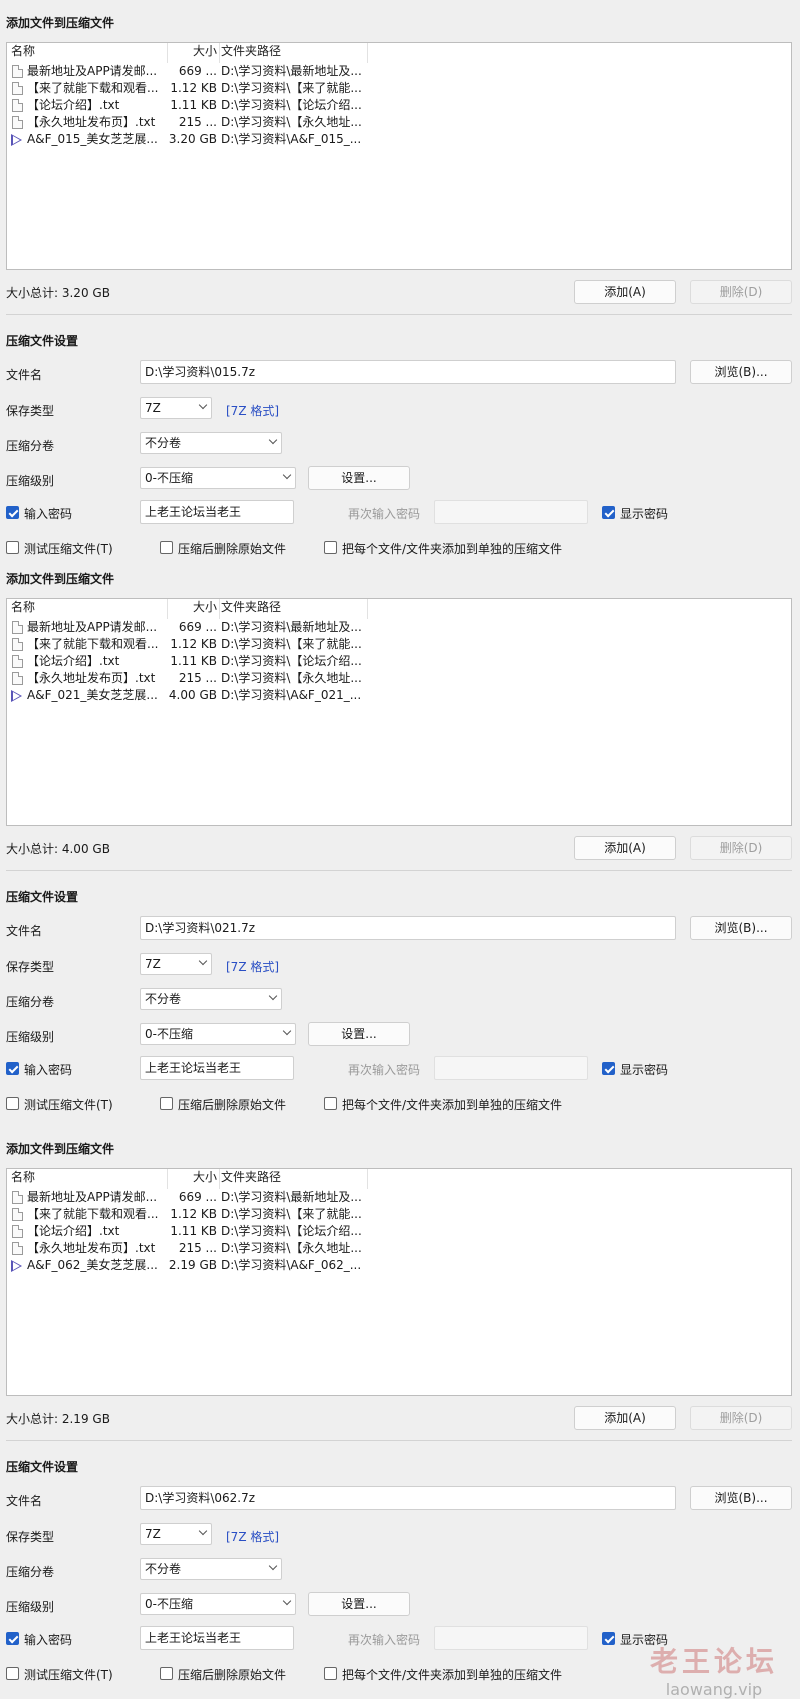 The width and height of the screenshot is (800, 1699). What do you see at coordinates (287, 1601) in the screenshot?
I see `chevron-down-icon` at bounding box center [287, 1601].